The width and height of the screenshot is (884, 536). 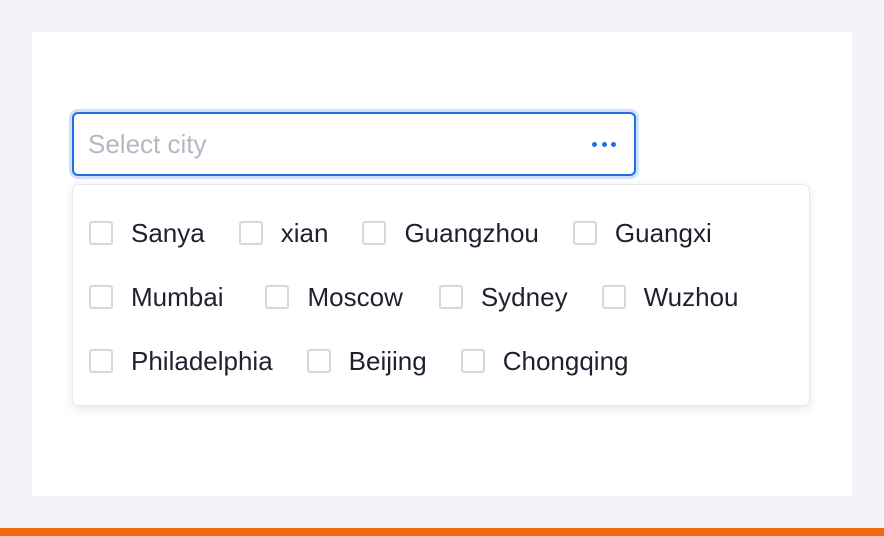 I want to click on option-label: Guangxi, so click(x=663, y=233).